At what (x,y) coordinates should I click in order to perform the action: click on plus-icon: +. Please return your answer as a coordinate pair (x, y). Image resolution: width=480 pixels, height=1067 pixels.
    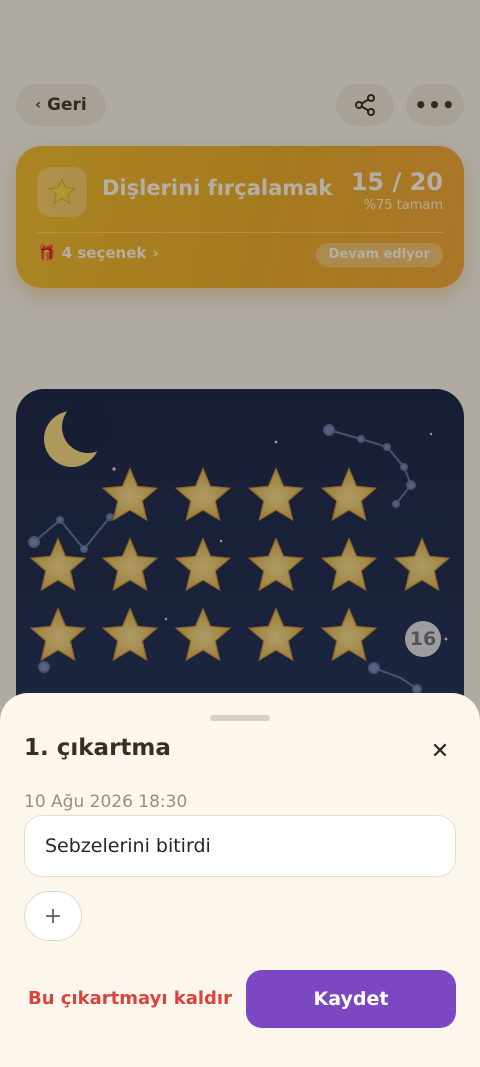
    Looking at the image, I should click on (53, 916).